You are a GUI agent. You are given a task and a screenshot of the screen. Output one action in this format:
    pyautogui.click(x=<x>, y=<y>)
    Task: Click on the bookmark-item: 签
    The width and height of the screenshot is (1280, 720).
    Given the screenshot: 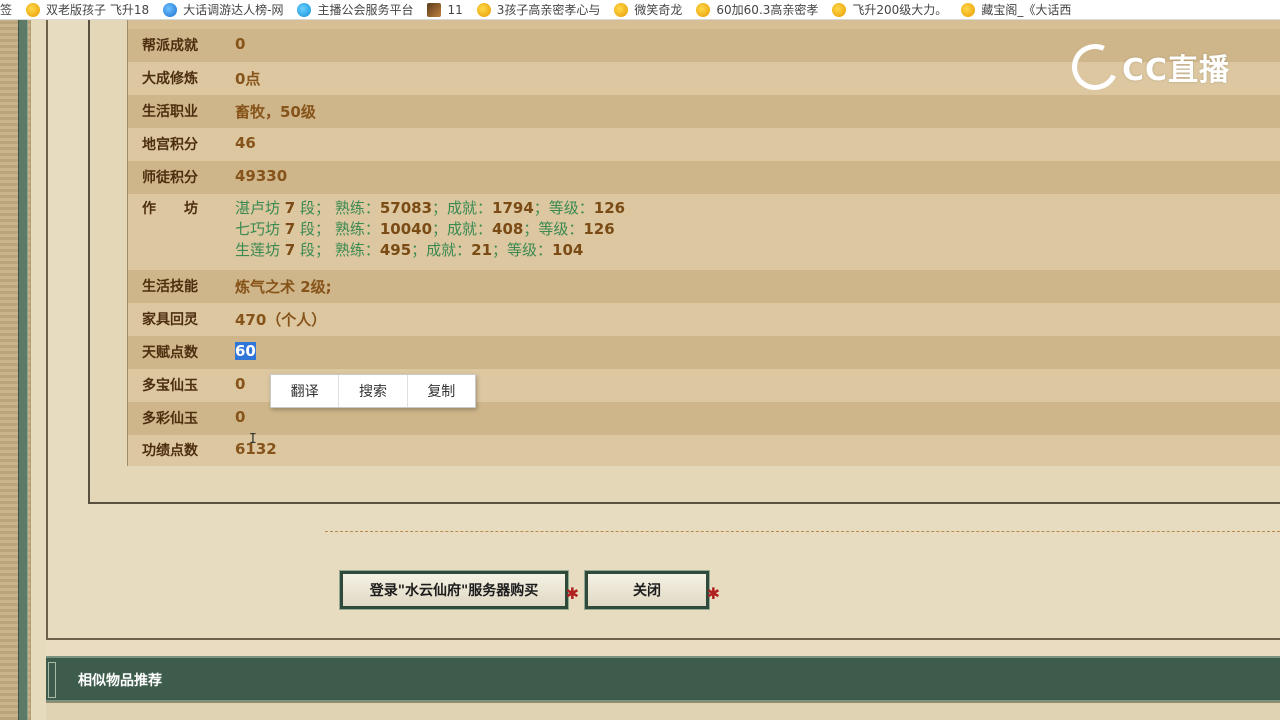 What is the action you would take?
    pyautogui.click(x=6, y=9)
    